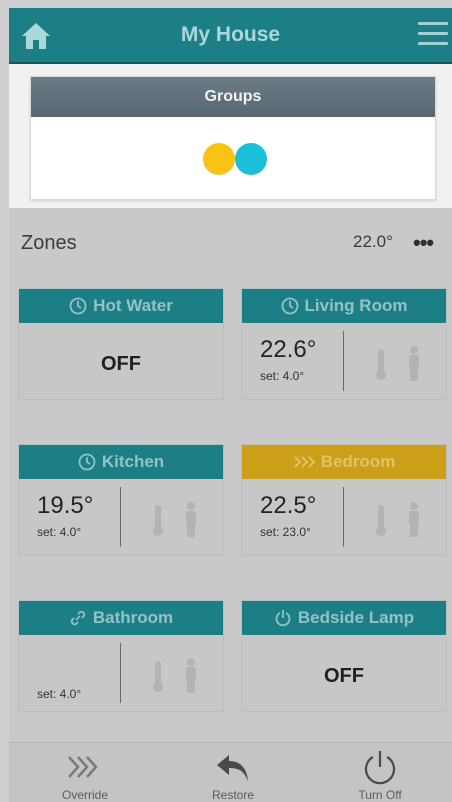  What do you see at coordinates (233, 795) in the screenshot?
I see `restore-label: Restore` at bounding box center [233, 795].